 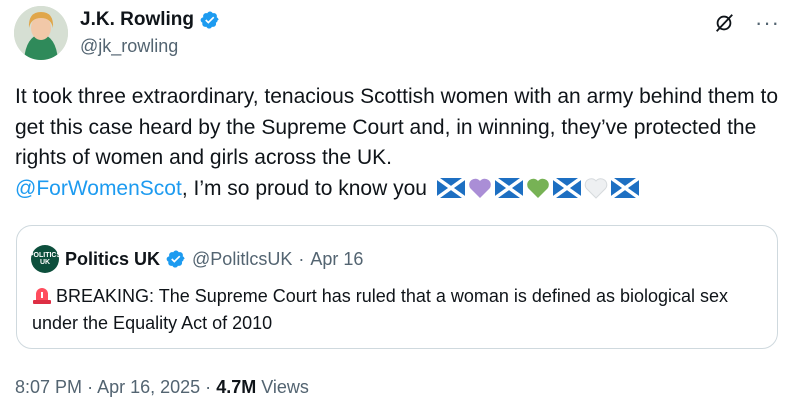 I want to click on purple-heart-icon, so click(x=480, y=188).